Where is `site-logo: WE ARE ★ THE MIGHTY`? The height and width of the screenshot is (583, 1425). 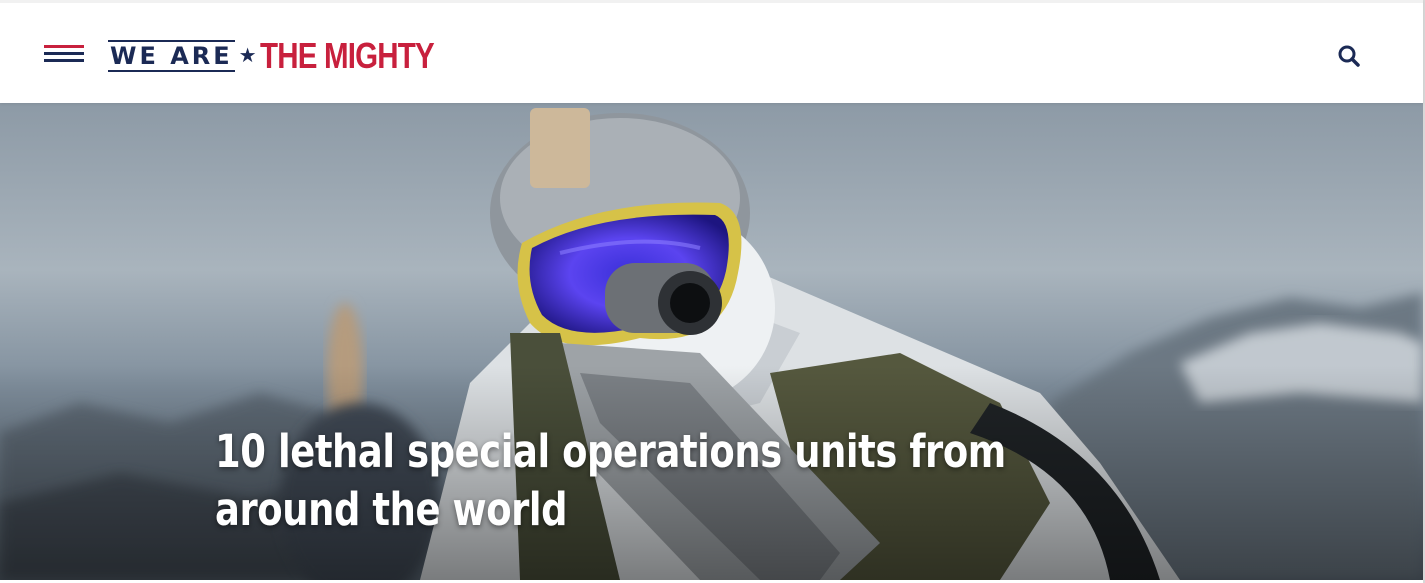
site-logo: WE ARE ★ THE MIGHTY is located at coordinates (290, 56).